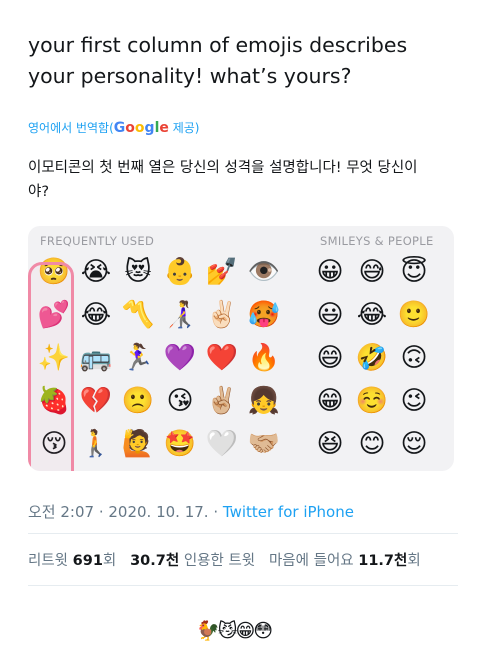  I want to click on tweet-date: 2020. 10. 17., so click(158, 512).